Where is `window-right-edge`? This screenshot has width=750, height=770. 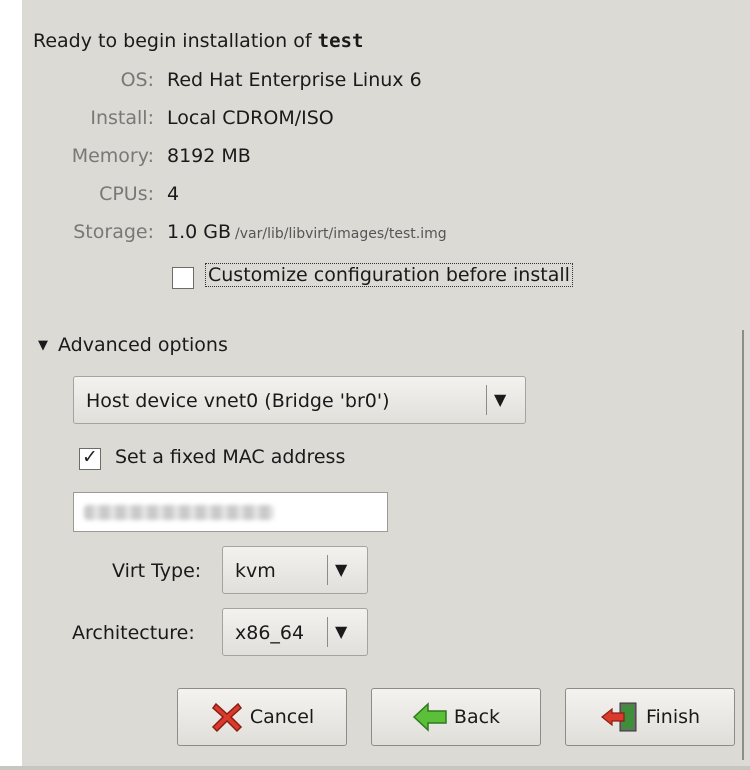 window-right-edge is located at coordinates (743, 545).